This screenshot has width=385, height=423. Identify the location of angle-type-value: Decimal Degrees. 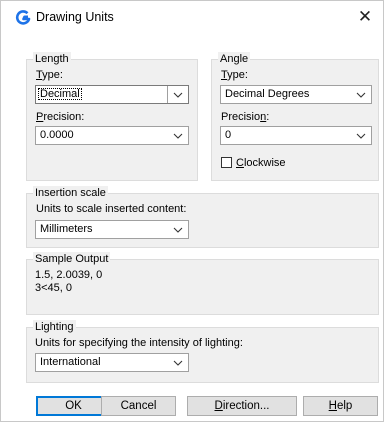
(267, 94).